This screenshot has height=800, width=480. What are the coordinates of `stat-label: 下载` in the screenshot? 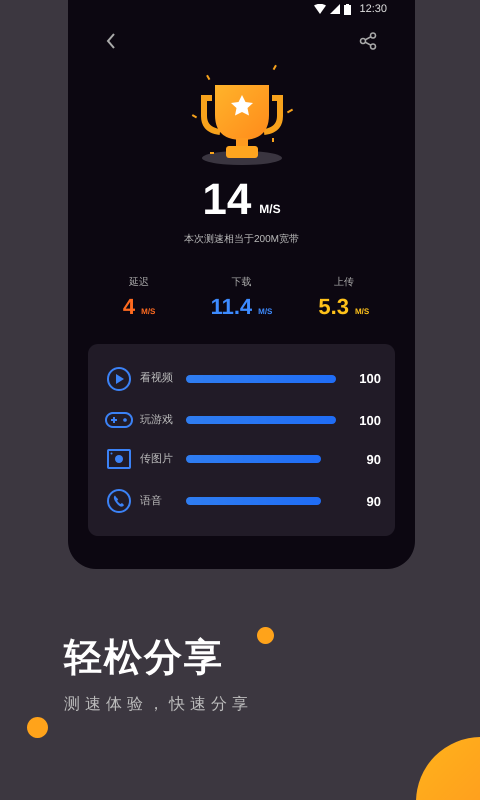 It's located at (241, 283).